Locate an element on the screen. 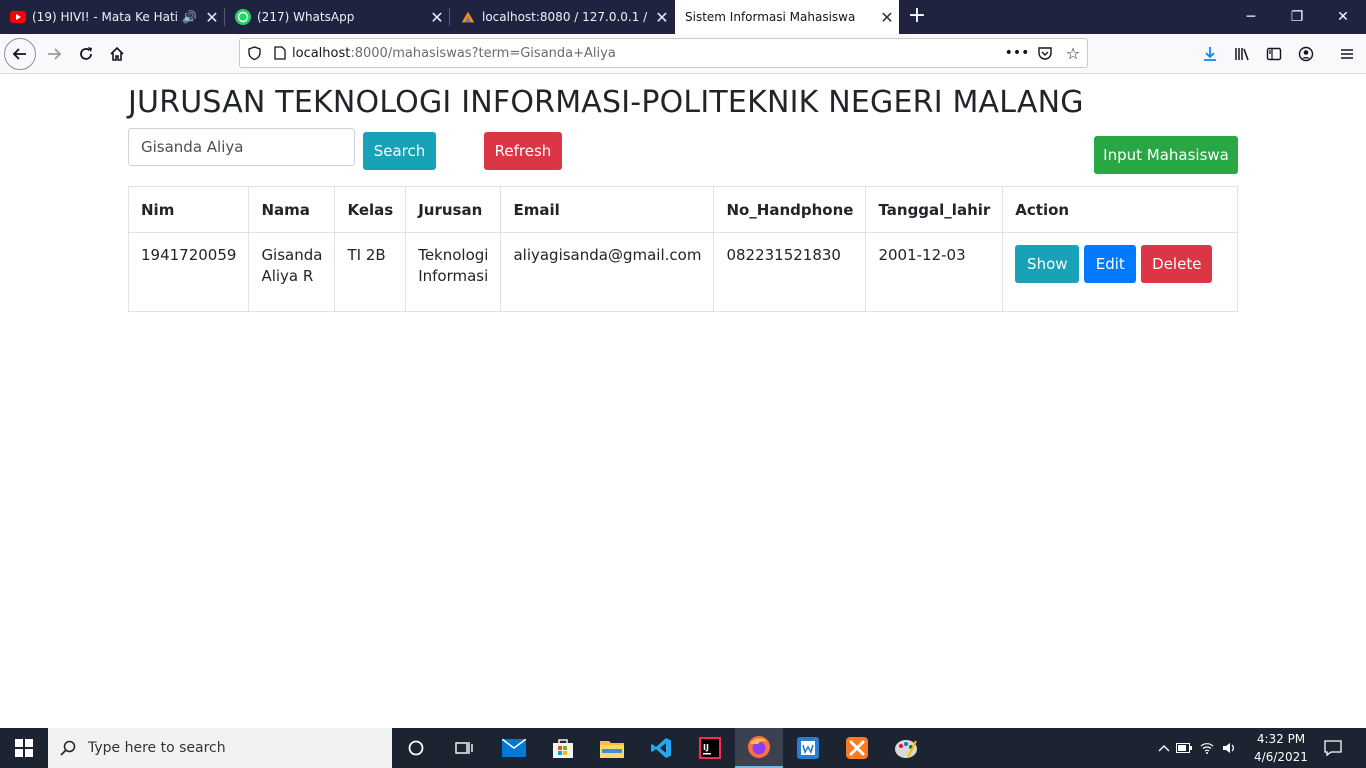 The image size is (1366, 768). edit-button: Edit is located at coordinates (1110, 264).